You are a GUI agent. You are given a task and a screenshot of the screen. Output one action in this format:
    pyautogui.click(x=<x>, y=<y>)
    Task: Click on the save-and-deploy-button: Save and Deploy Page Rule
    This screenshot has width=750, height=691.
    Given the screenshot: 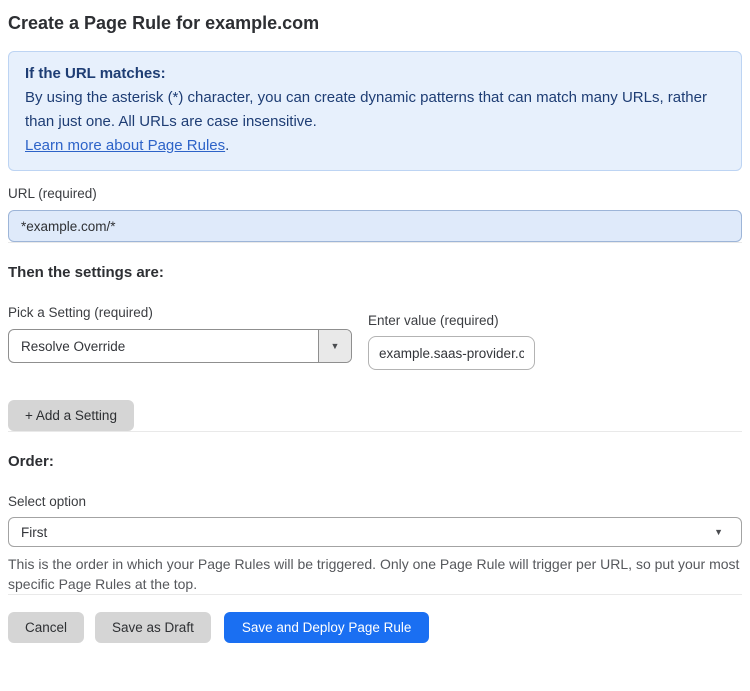 What is the action you would take?
    pyautogui.click(x=326, y=627)
    